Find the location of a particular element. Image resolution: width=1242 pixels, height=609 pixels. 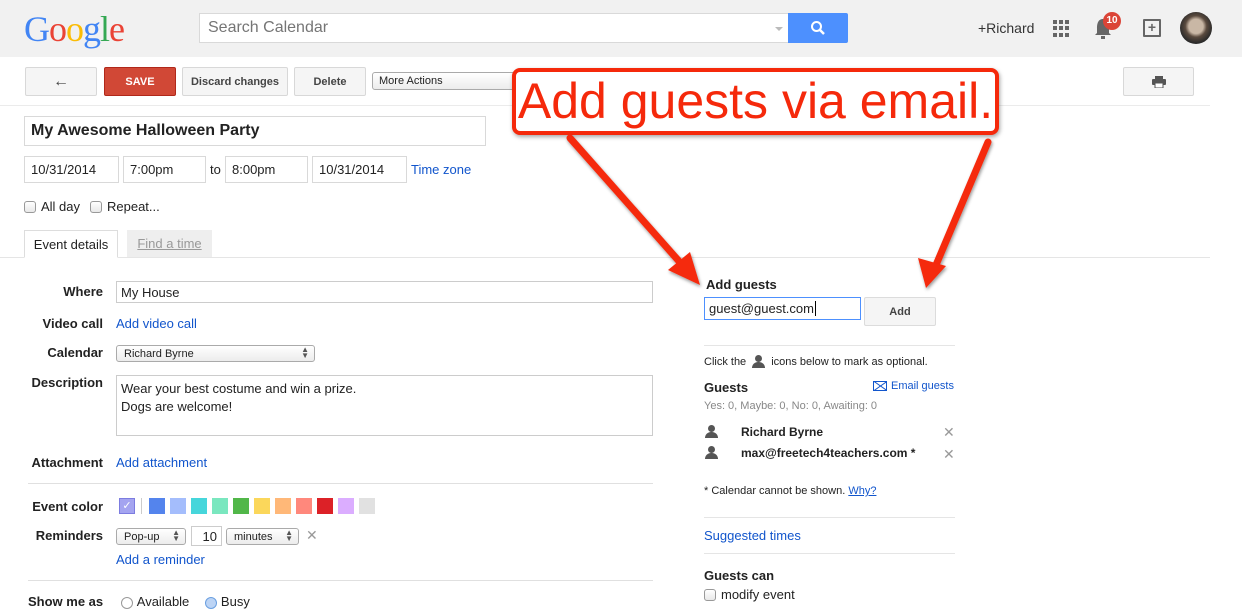

back-arrow-icon: ← is located at coordinates (61, 81).